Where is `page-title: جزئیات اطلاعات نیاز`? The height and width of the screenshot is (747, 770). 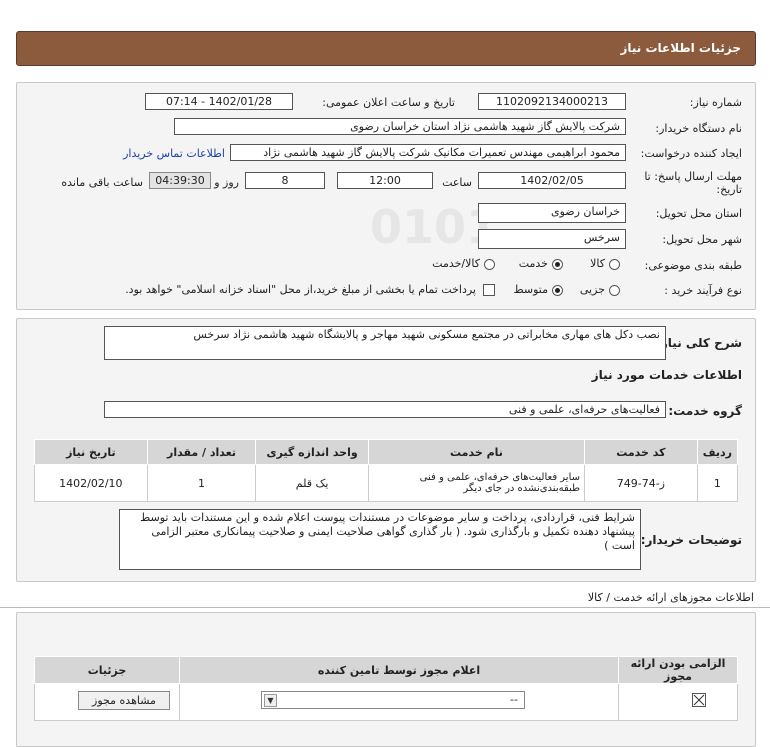 page-title: جزئیات اطلاعات نیاز is located at coordinates (680, 48).